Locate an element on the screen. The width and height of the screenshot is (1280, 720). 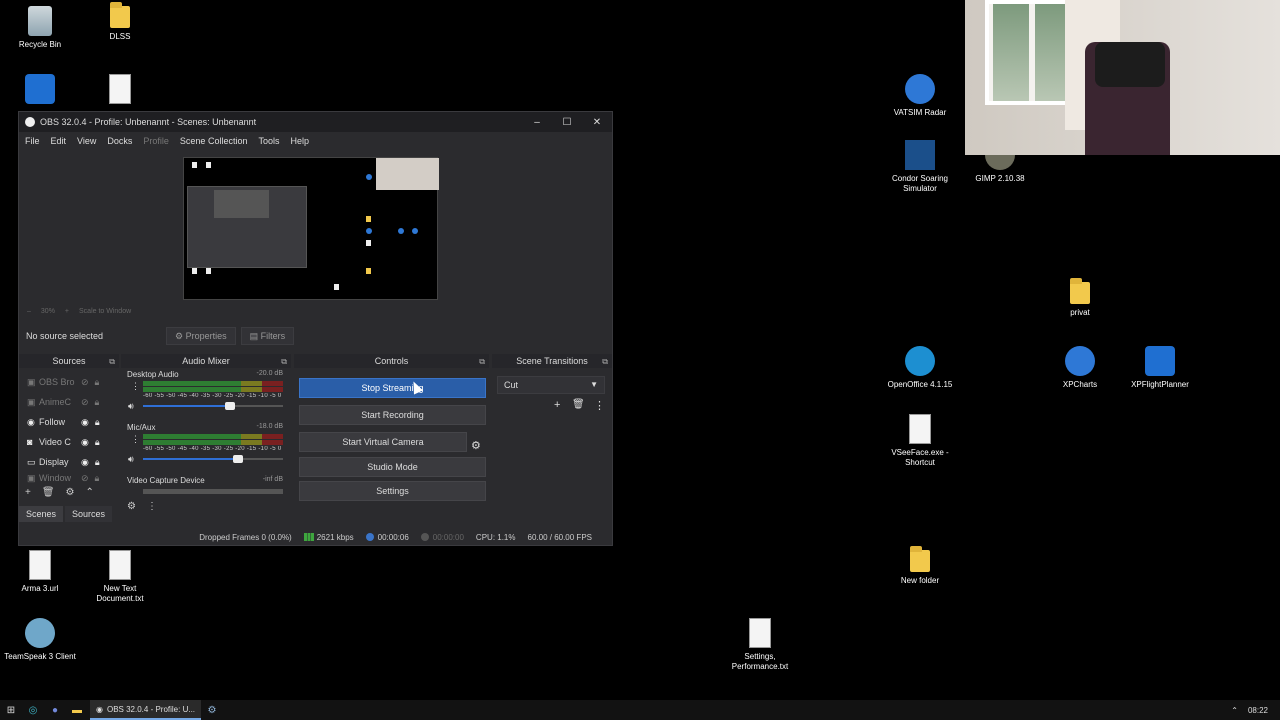
tab-scenes: Scenes is located at coordinates (41, 514).